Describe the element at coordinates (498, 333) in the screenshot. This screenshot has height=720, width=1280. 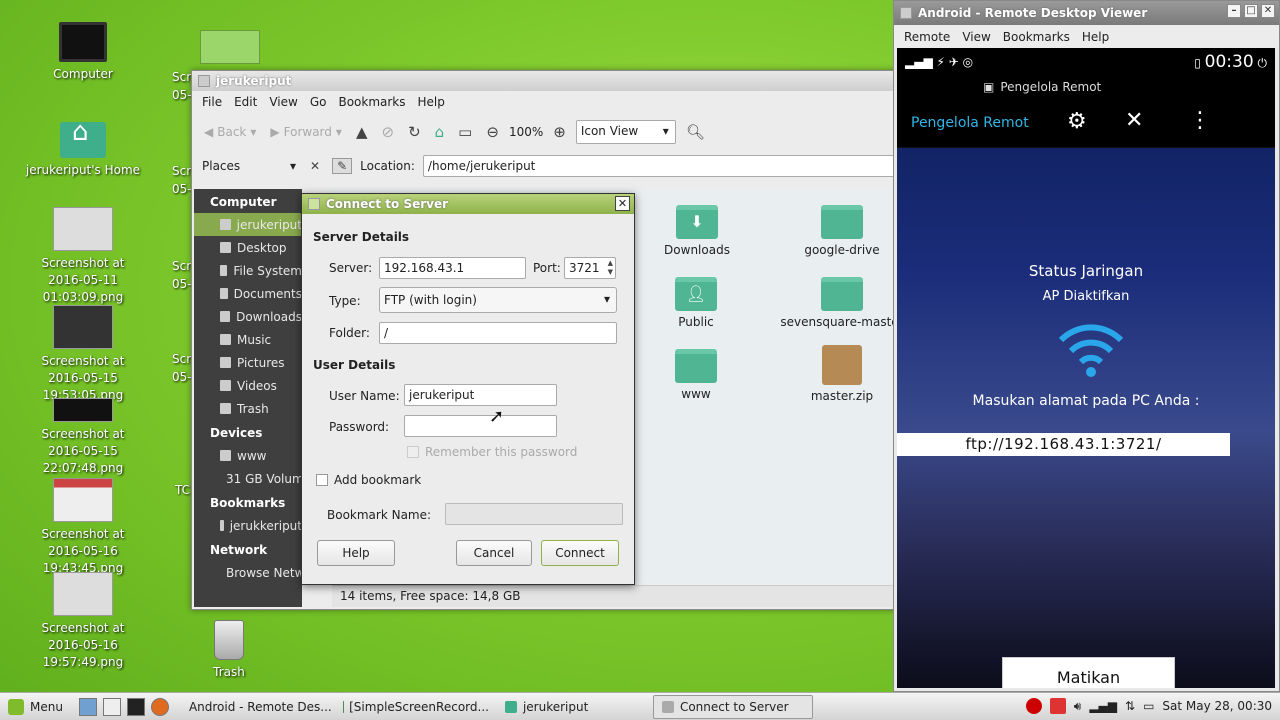
I see `folder-input: /` at that location.